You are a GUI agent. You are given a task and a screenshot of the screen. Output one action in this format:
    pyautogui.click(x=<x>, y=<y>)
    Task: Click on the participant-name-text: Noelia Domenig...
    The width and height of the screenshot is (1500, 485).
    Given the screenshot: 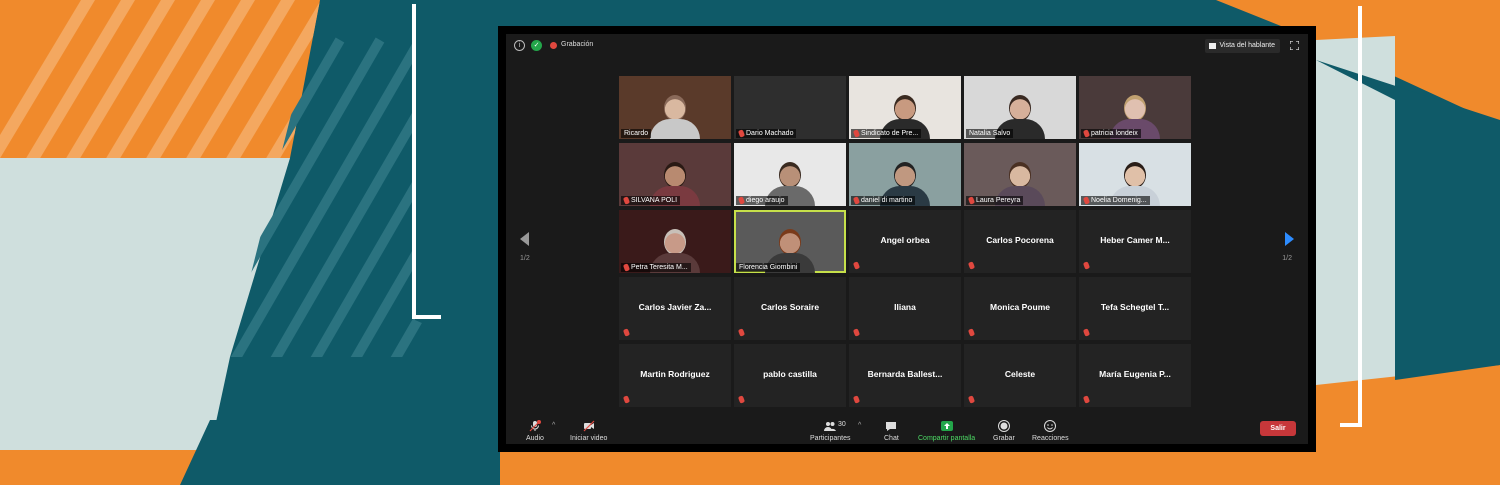 What is the action you would take?
    pyautogui.click(x=1119, y=200)
    